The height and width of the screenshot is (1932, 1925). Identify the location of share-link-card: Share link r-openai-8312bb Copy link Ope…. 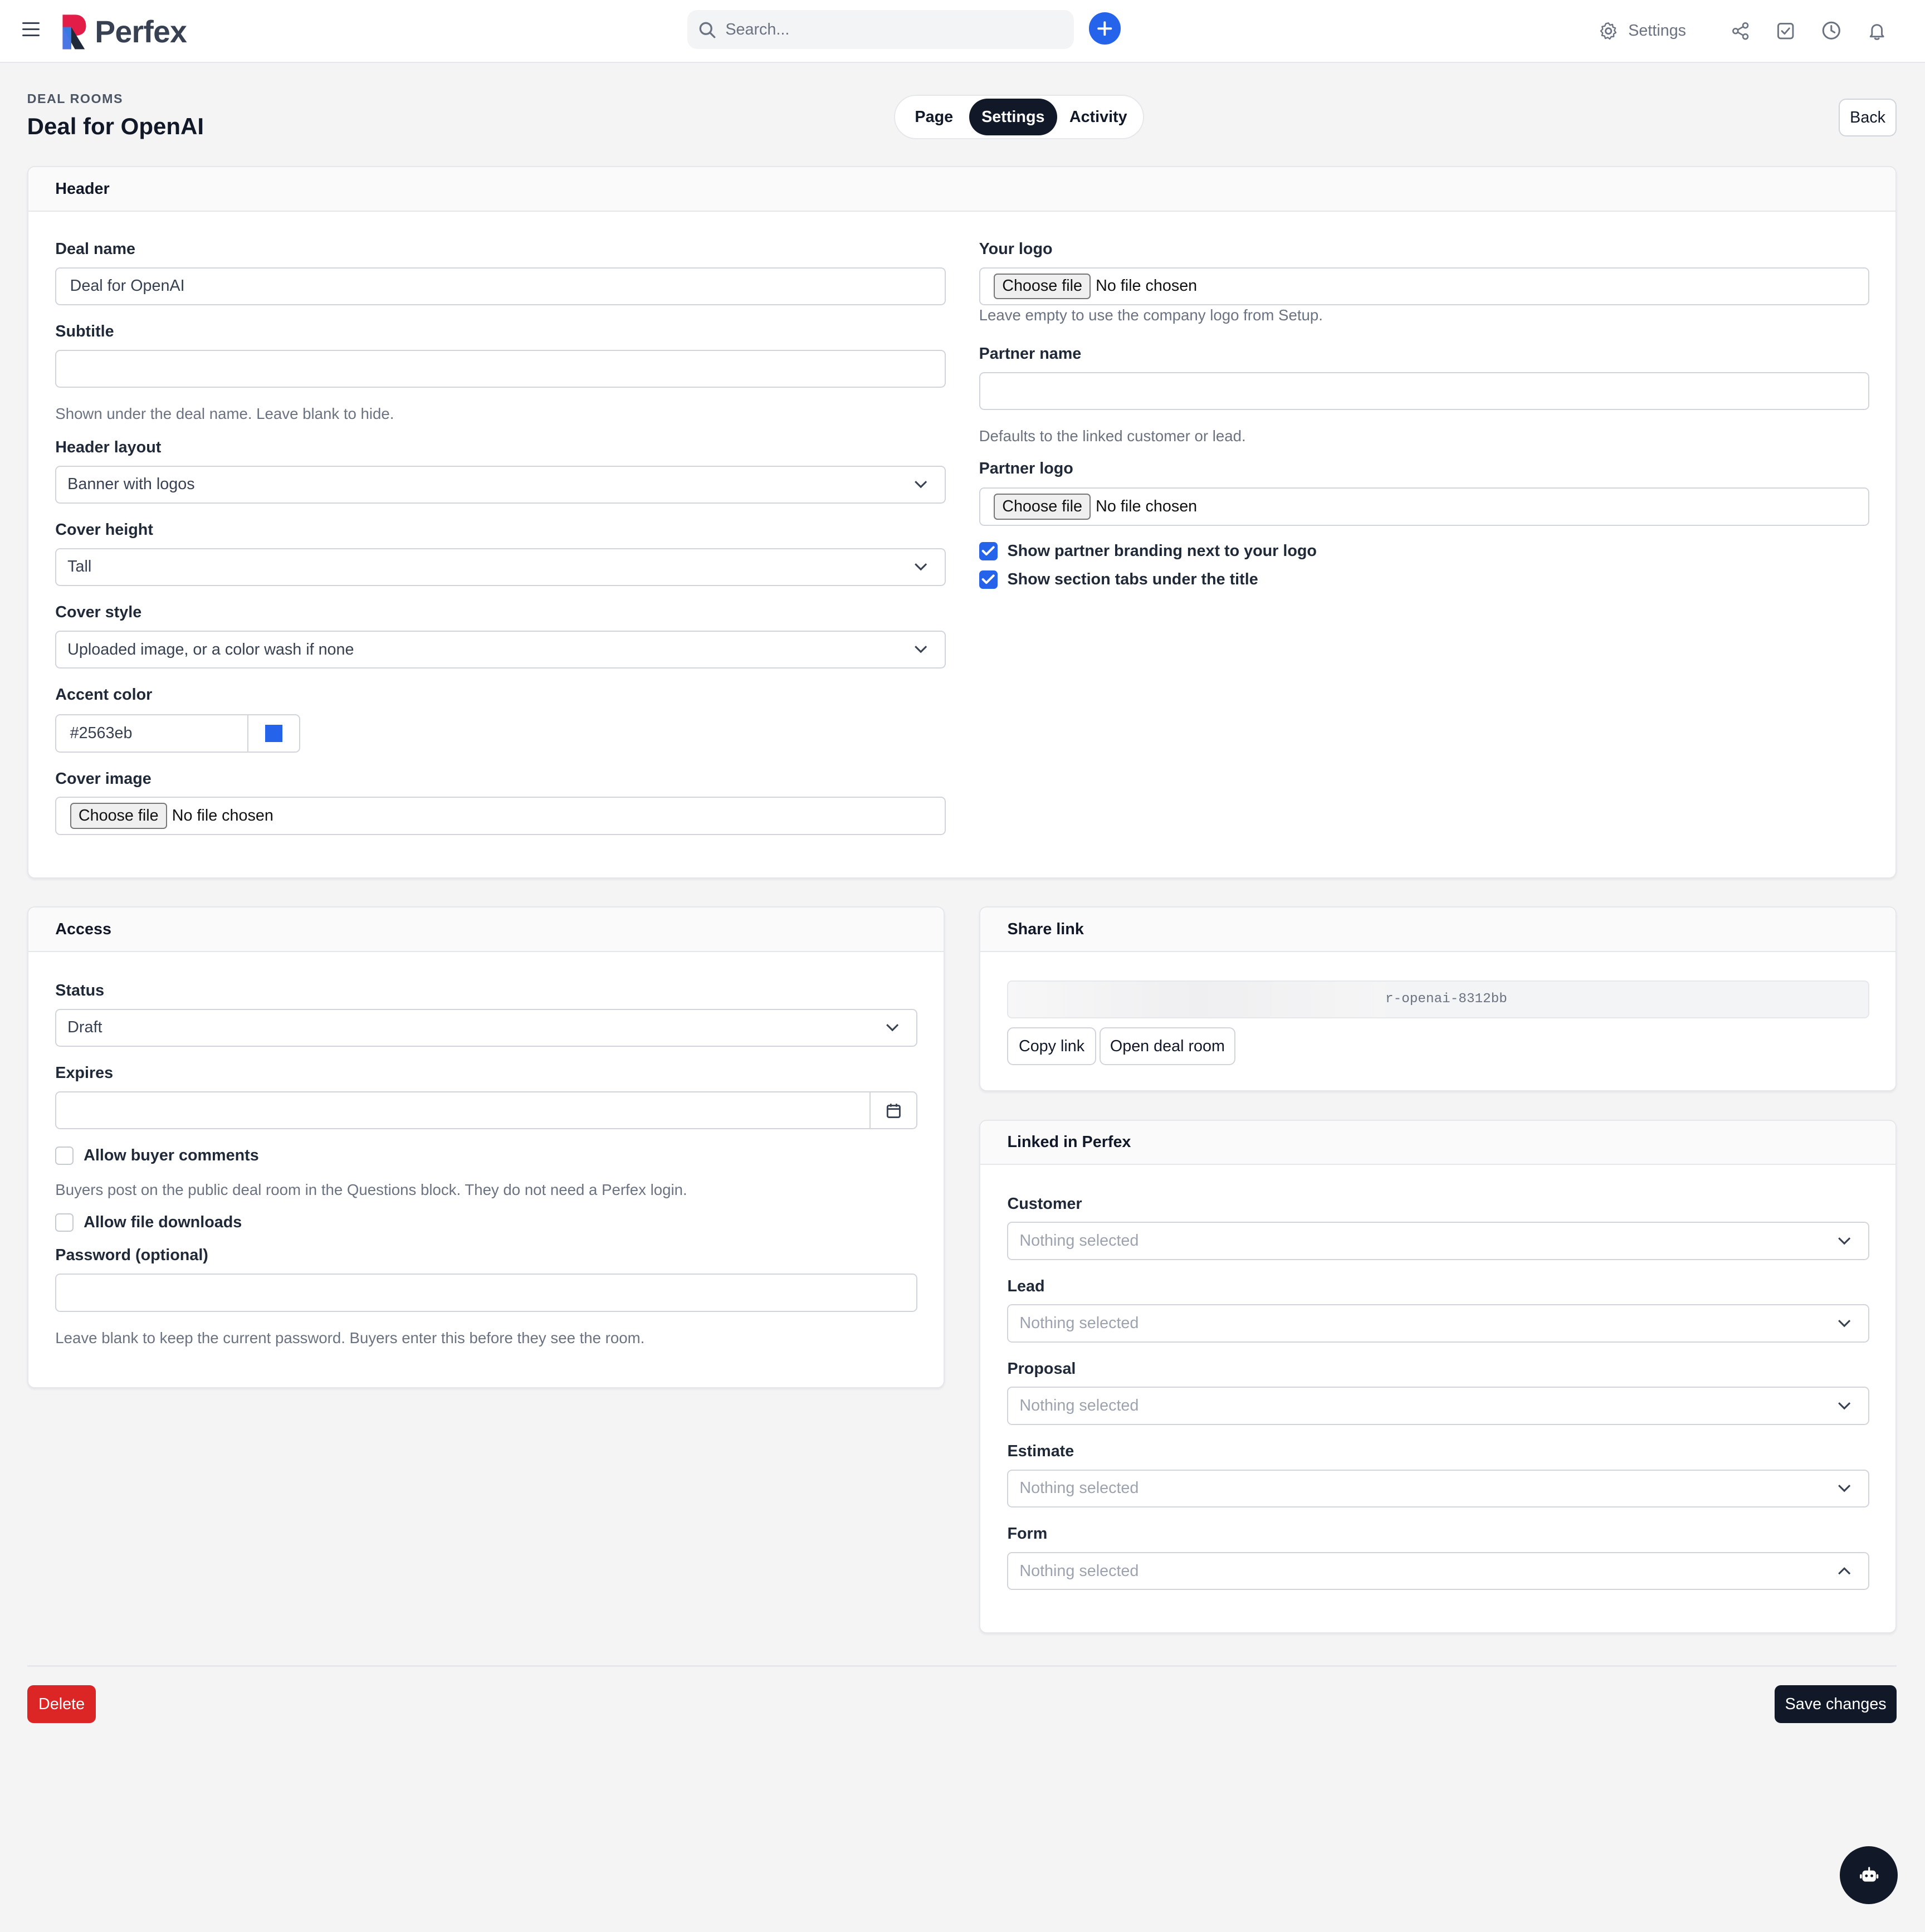
(1438, 999).